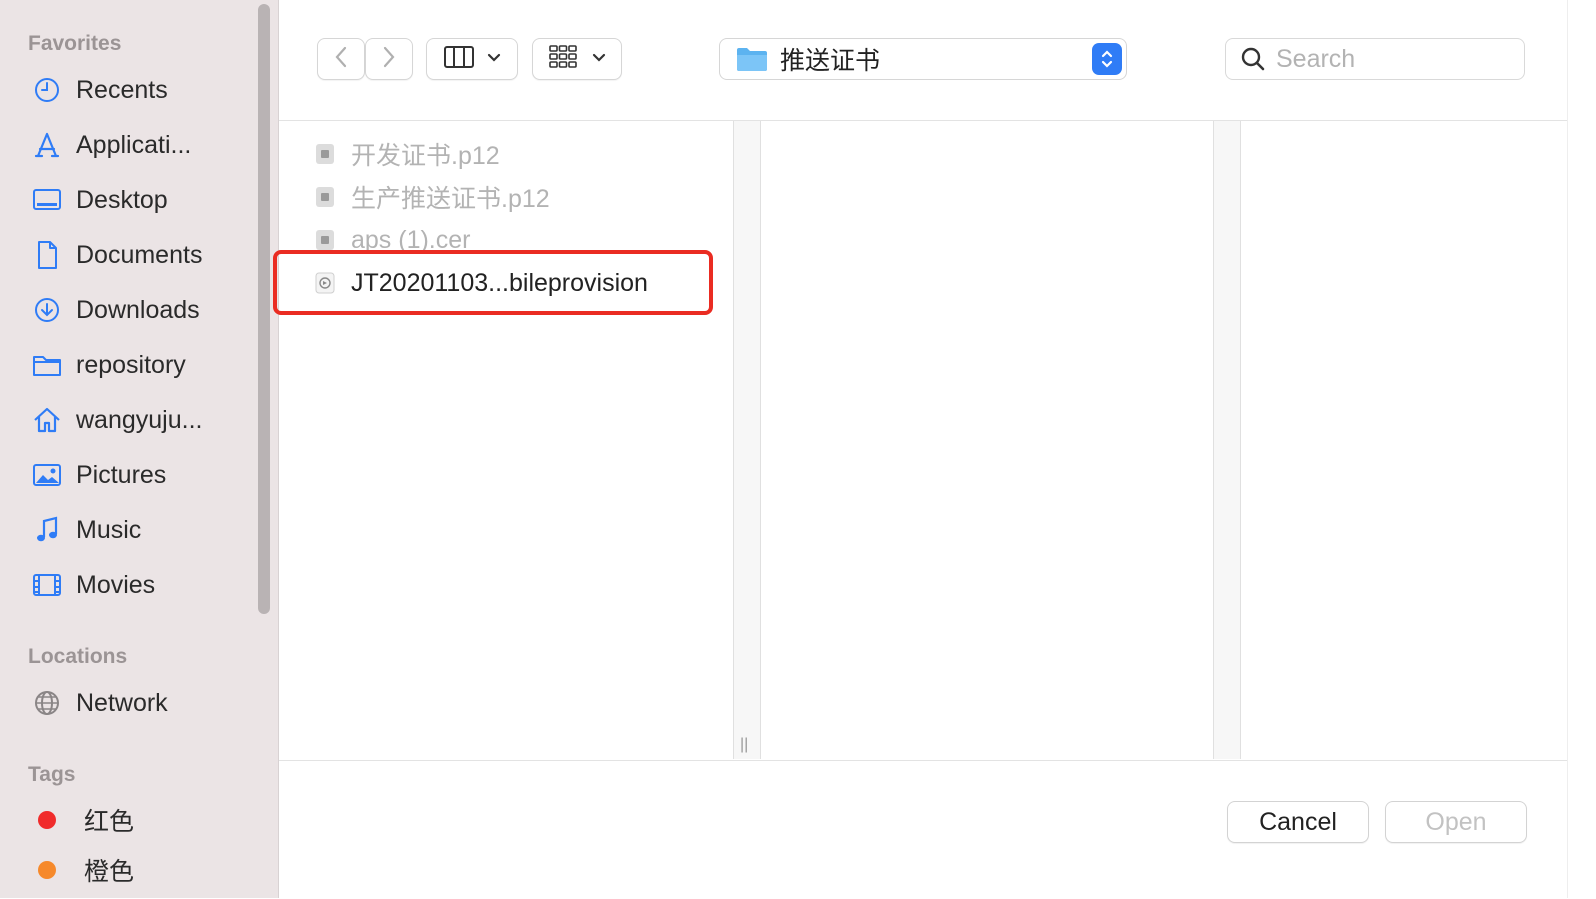 The image size is (1596, 899). What do you see at coordinates (1391, 59) in the screenshot?
I see `search-input` at bounding box center [1391, 59].